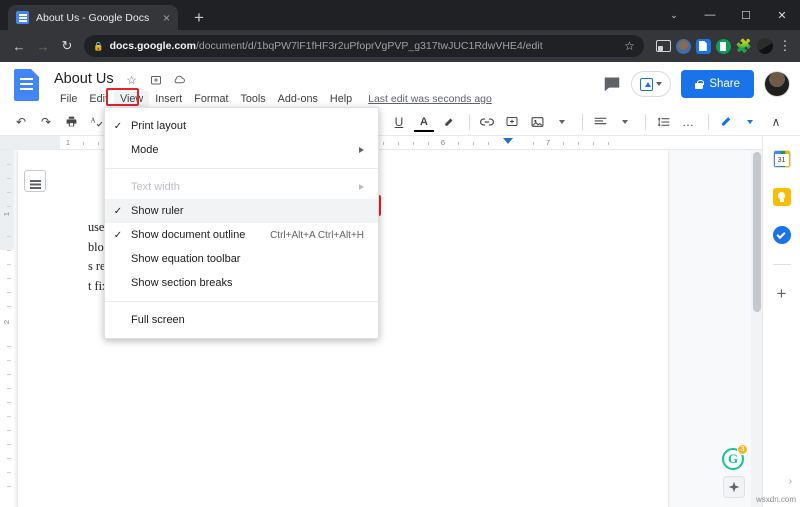  I want to click on scrollbar-thumb, so click(756, 232).